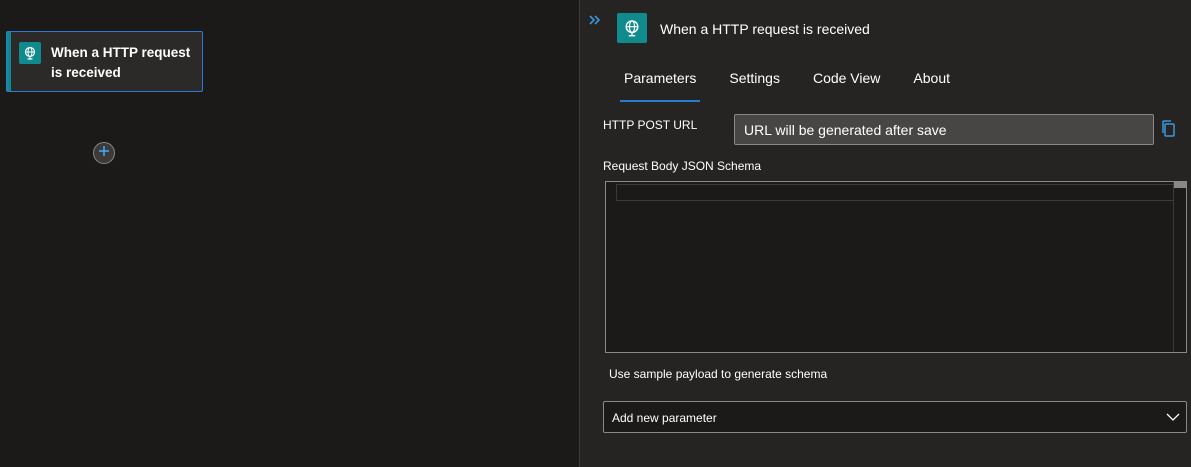 The image size is (1191, 467). I want to click on tab-parameters: Parameters, so click(660, 82).